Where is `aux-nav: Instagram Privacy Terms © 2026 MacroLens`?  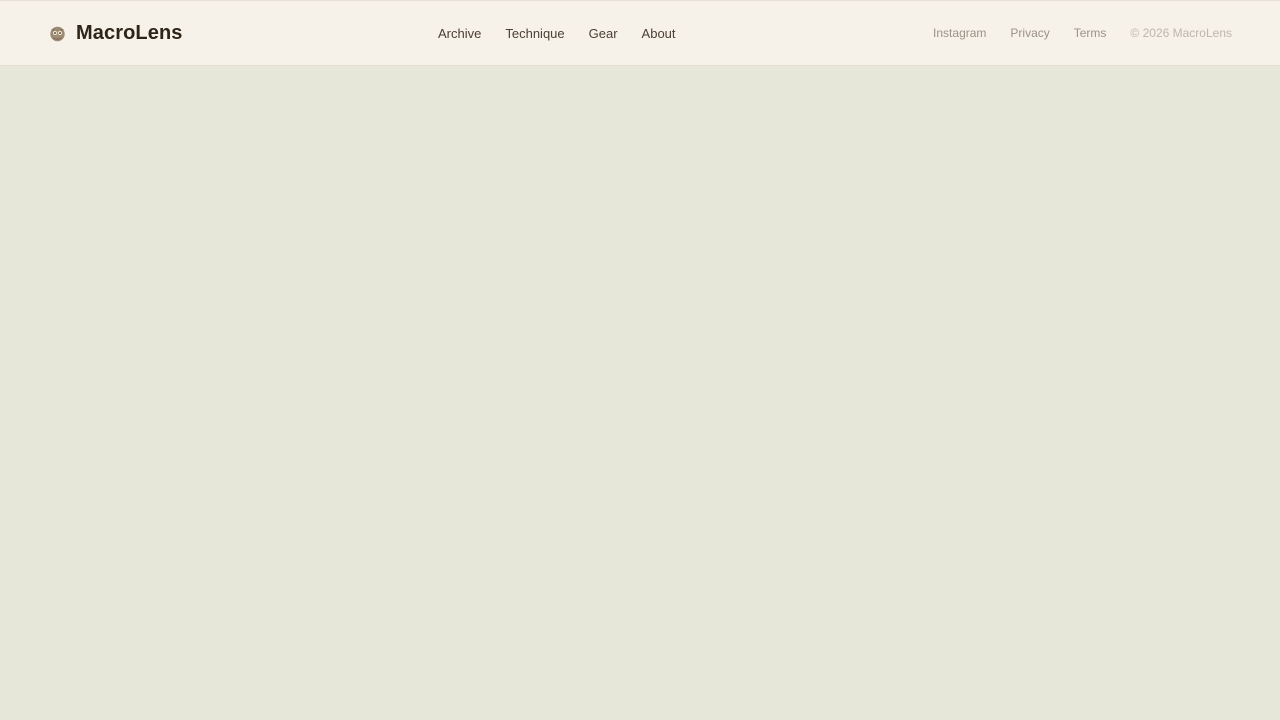 aux-nav: Instagram Privacy Terms © 2026 MacroLens is located at coordinates (1082, 33).